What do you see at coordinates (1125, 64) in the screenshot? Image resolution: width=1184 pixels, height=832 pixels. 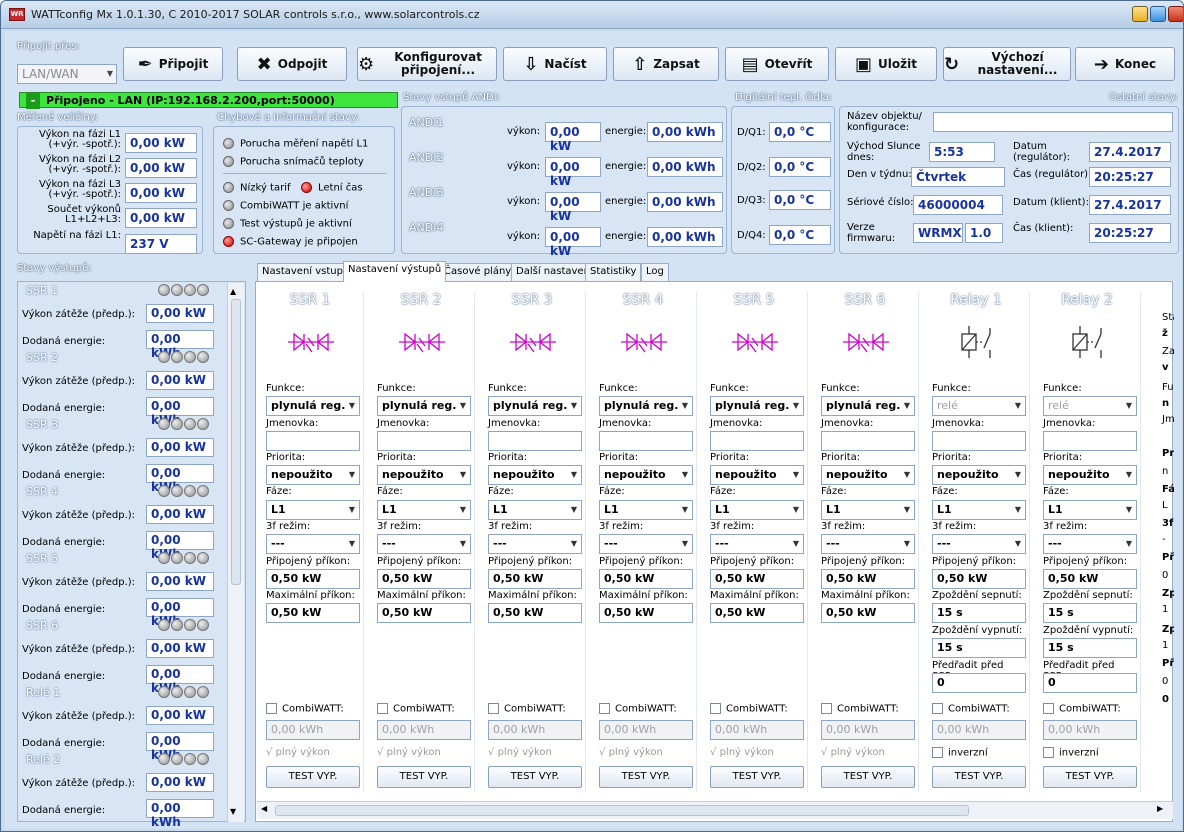 I see `exit-button: ➔ Konec` at bounding box center [1125, 64].